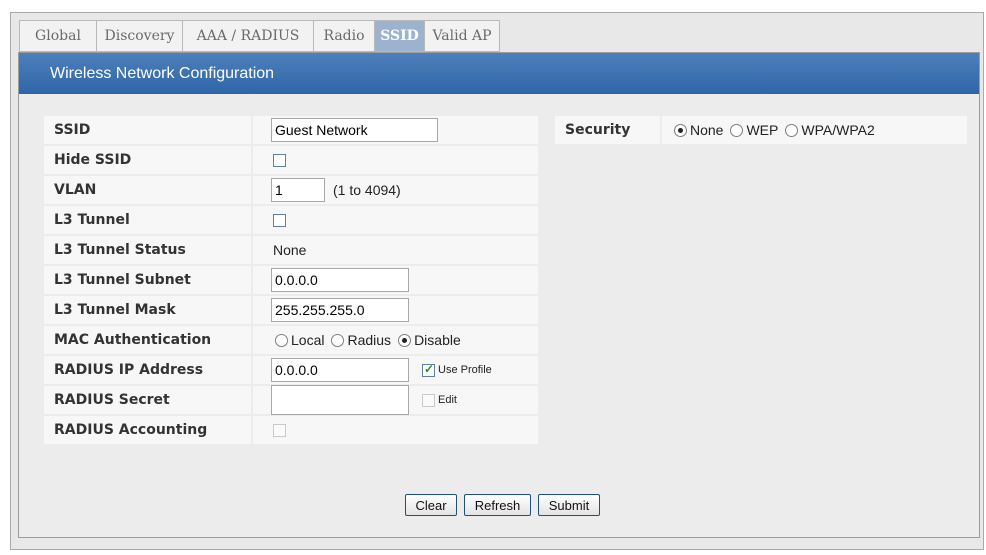  Describe the element at coordinates (139, 36) in the screenshot. I see `tab-discovery: Discovery` at that location.